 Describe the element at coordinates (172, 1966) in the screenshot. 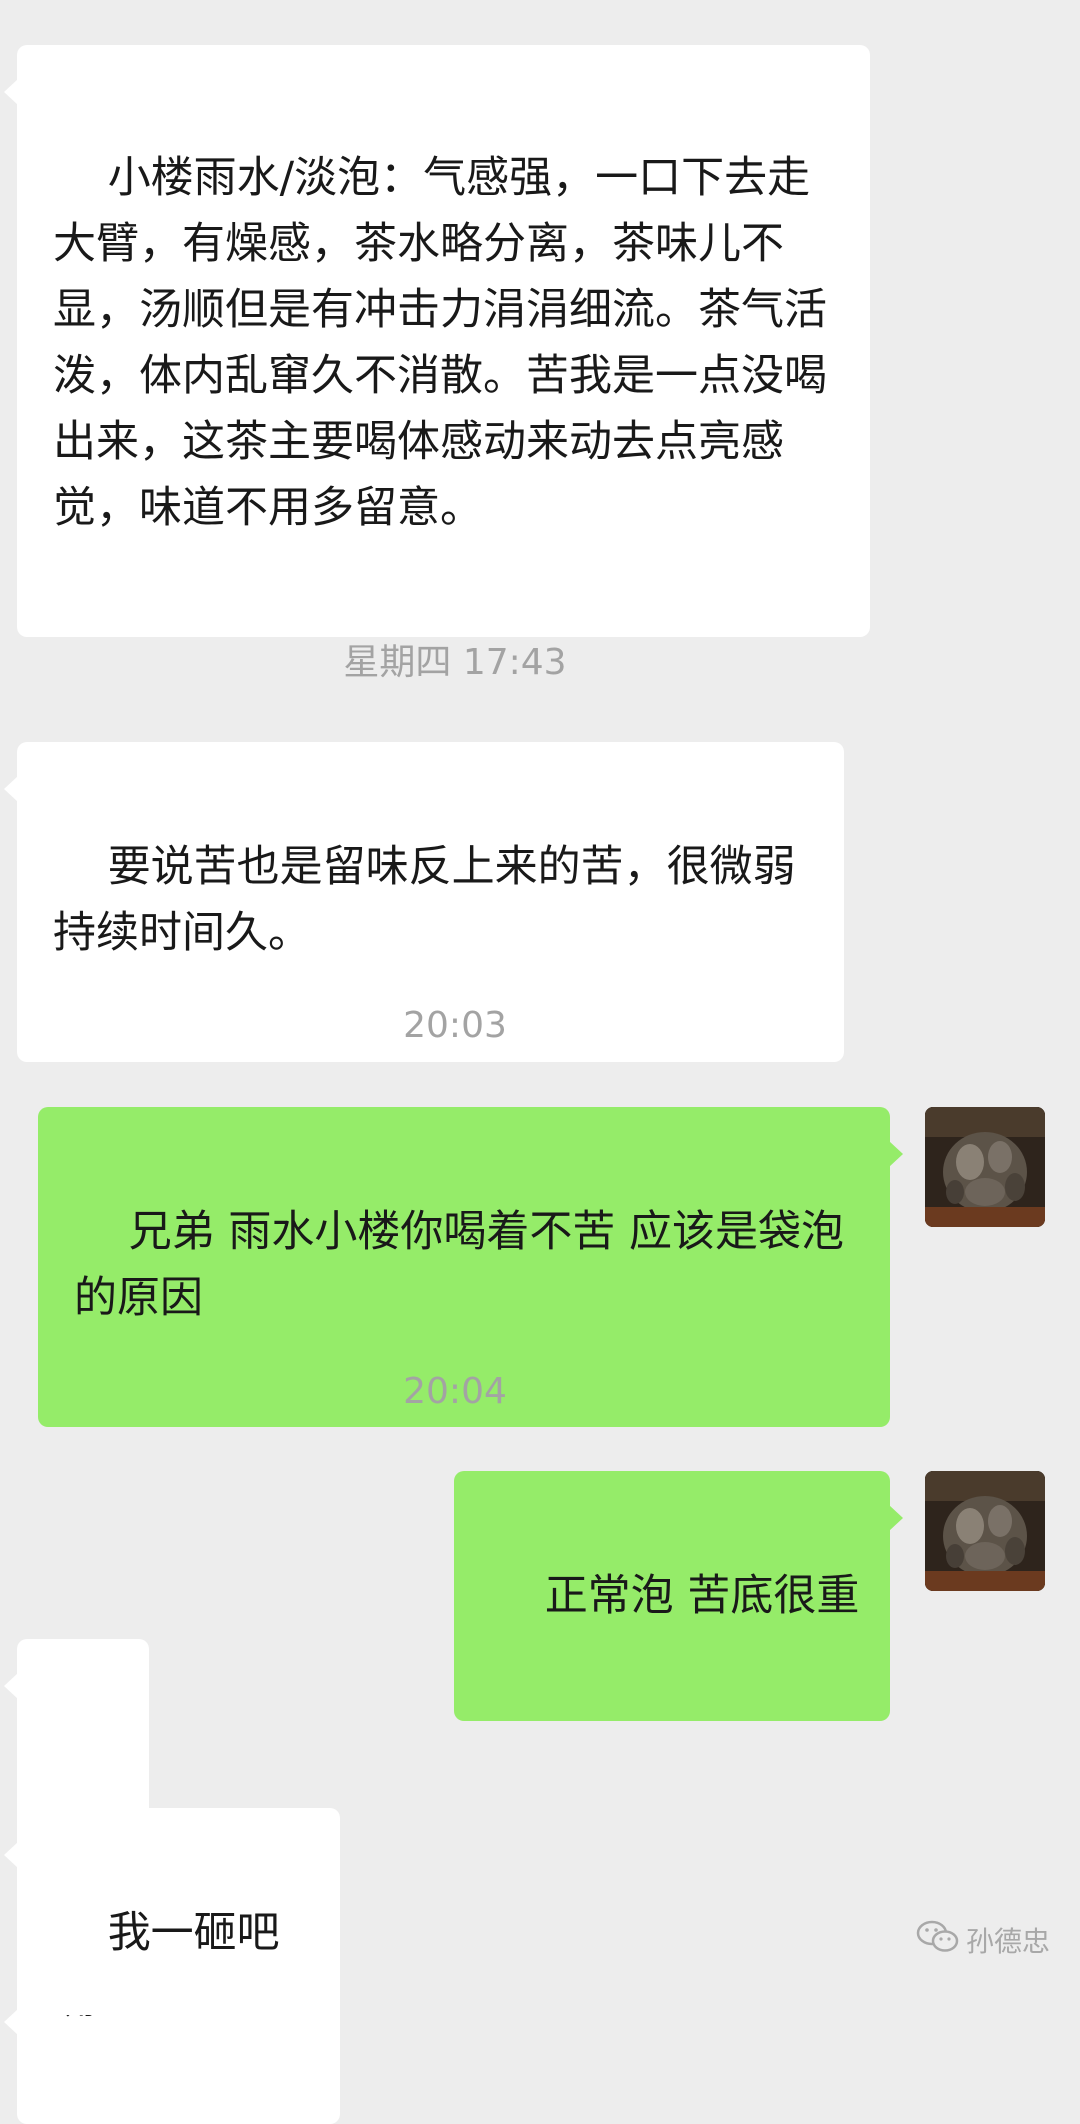

I see `incoming-message: 我一砸吧嘴` at that location.